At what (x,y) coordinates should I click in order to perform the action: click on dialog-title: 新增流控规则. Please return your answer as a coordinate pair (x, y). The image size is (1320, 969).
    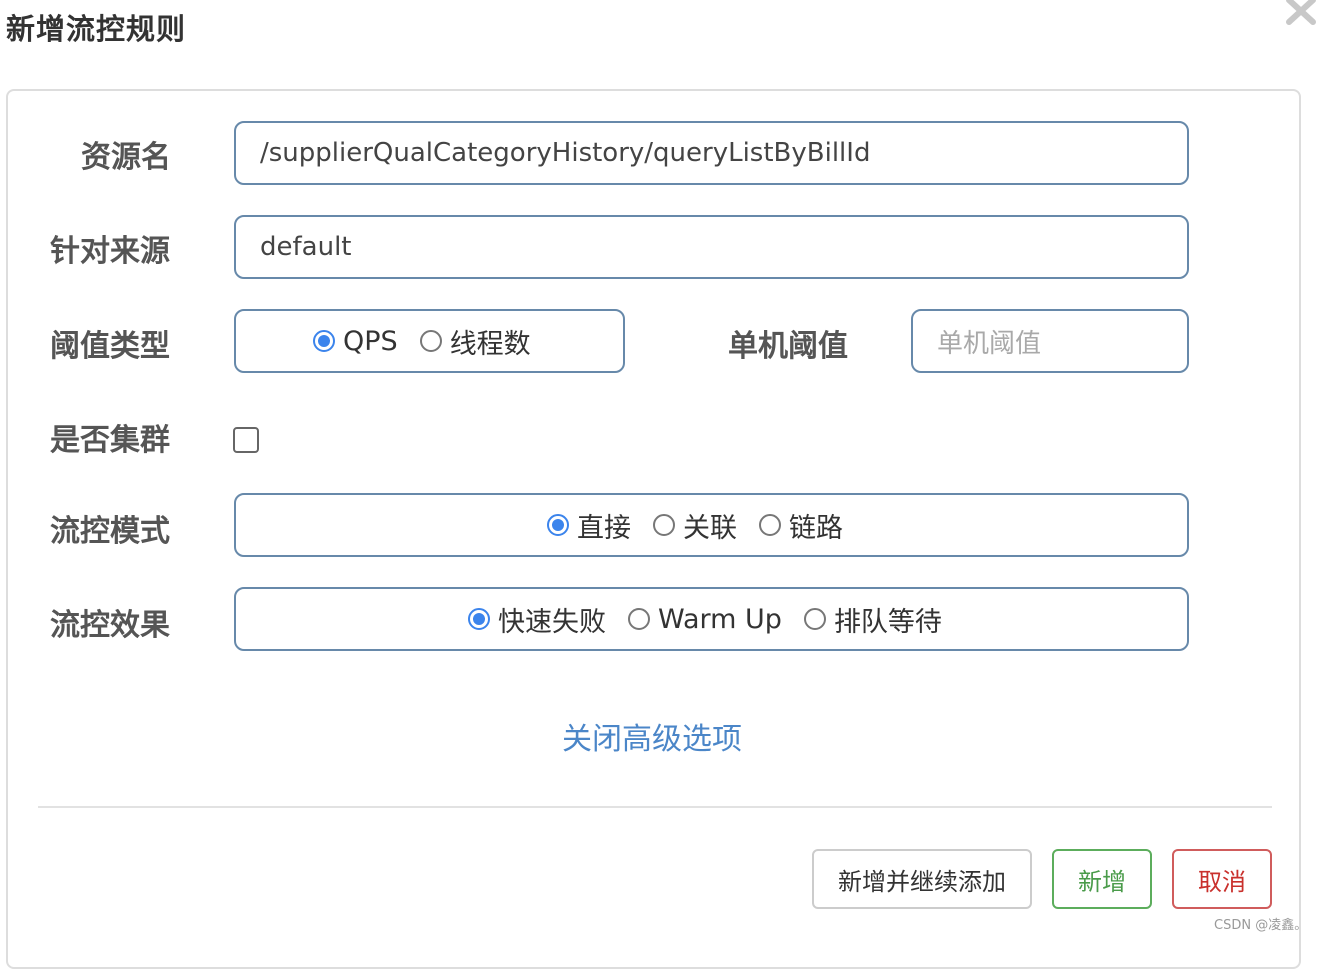
    Looking at the image, I should click on (96, 29).